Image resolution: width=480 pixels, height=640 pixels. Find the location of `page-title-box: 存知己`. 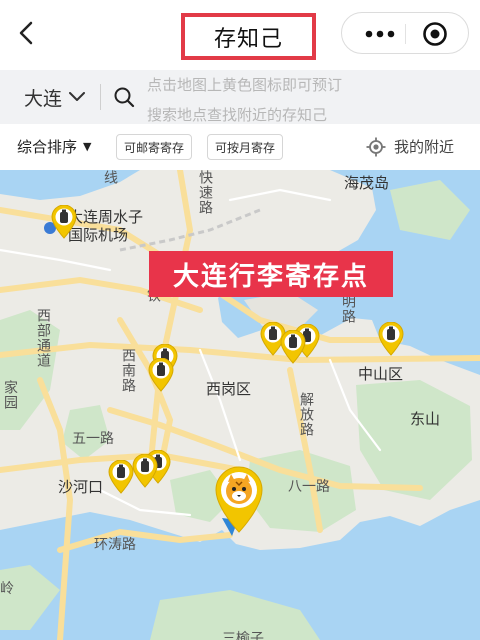

page-title-box: 存知己 is located at coordinates (248, 36).